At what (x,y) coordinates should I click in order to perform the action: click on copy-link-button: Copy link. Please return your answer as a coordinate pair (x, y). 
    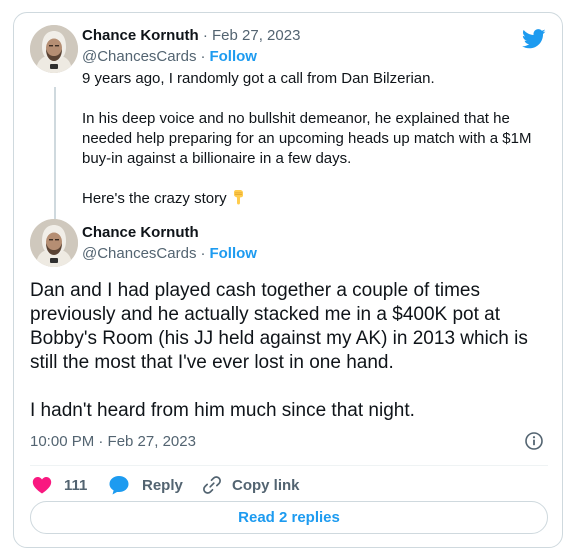
    Looking at the image, I should click on (251, 485).